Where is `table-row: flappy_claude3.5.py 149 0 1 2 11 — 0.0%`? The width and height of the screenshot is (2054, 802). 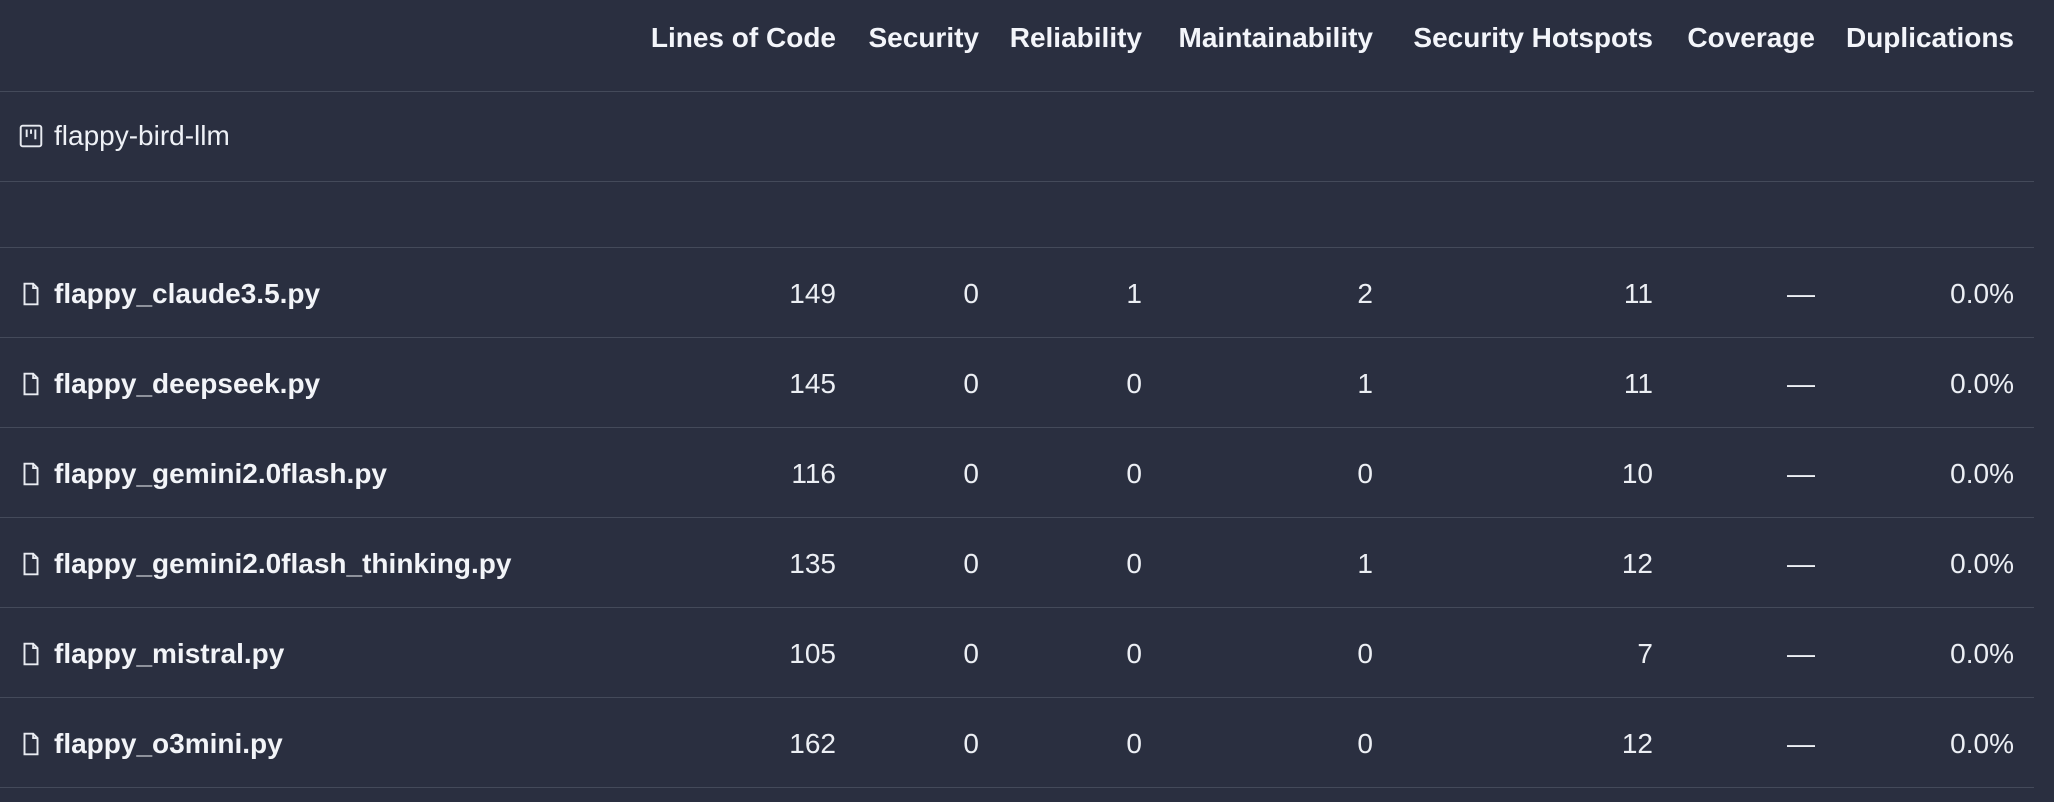
table-row: flappy_claude3.5.py 149 0 1 2 11 — 0.0% is located at coordinates (1017, 293).